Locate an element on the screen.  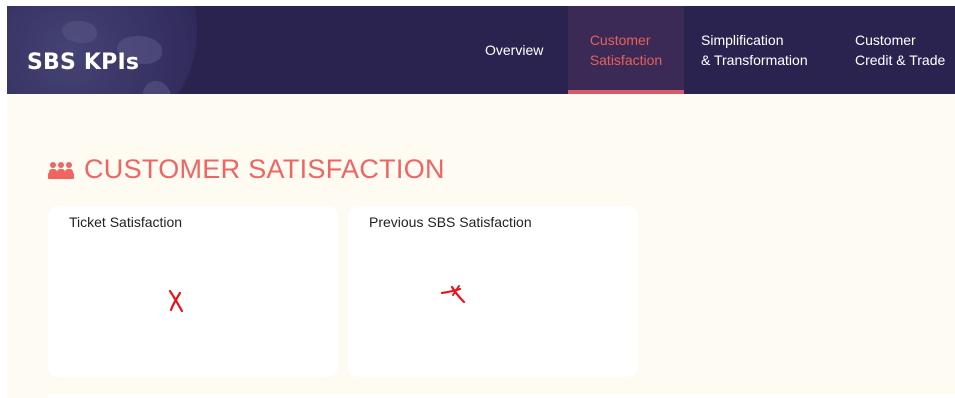
nav-tab-customer-credit-trade: Customer Credit & Trade is located at coordinates (900, 50).